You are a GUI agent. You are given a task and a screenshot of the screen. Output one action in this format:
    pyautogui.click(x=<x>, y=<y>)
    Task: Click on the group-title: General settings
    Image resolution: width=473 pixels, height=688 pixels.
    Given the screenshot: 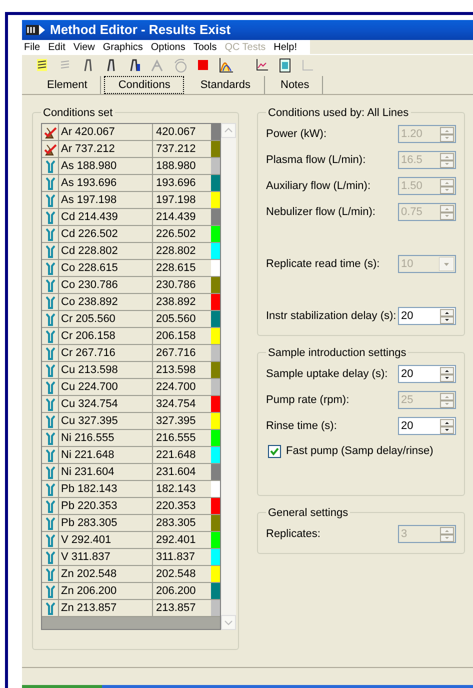 What is the action you would take?
    pyautogui.click(x=308, y=513)
    